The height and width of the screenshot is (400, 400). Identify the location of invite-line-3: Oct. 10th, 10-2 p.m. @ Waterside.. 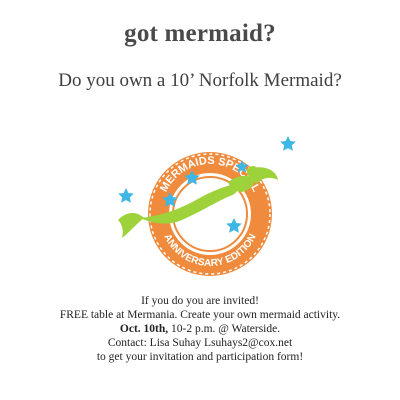
(200, 329).